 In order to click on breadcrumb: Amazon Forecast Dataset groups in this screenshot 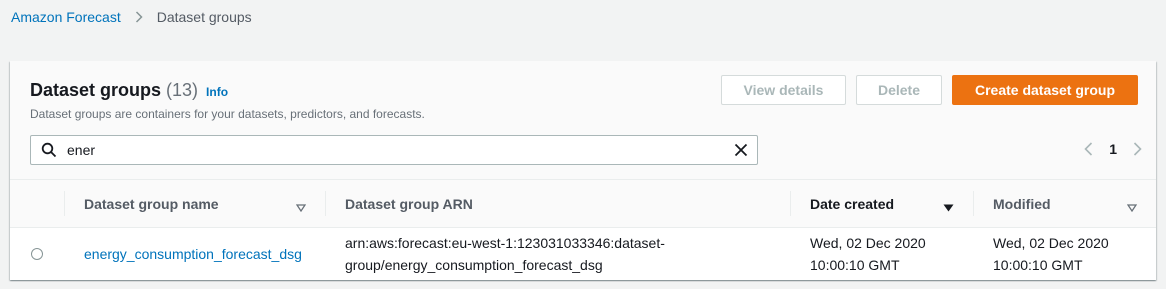, I will do `click(131, 17)`.